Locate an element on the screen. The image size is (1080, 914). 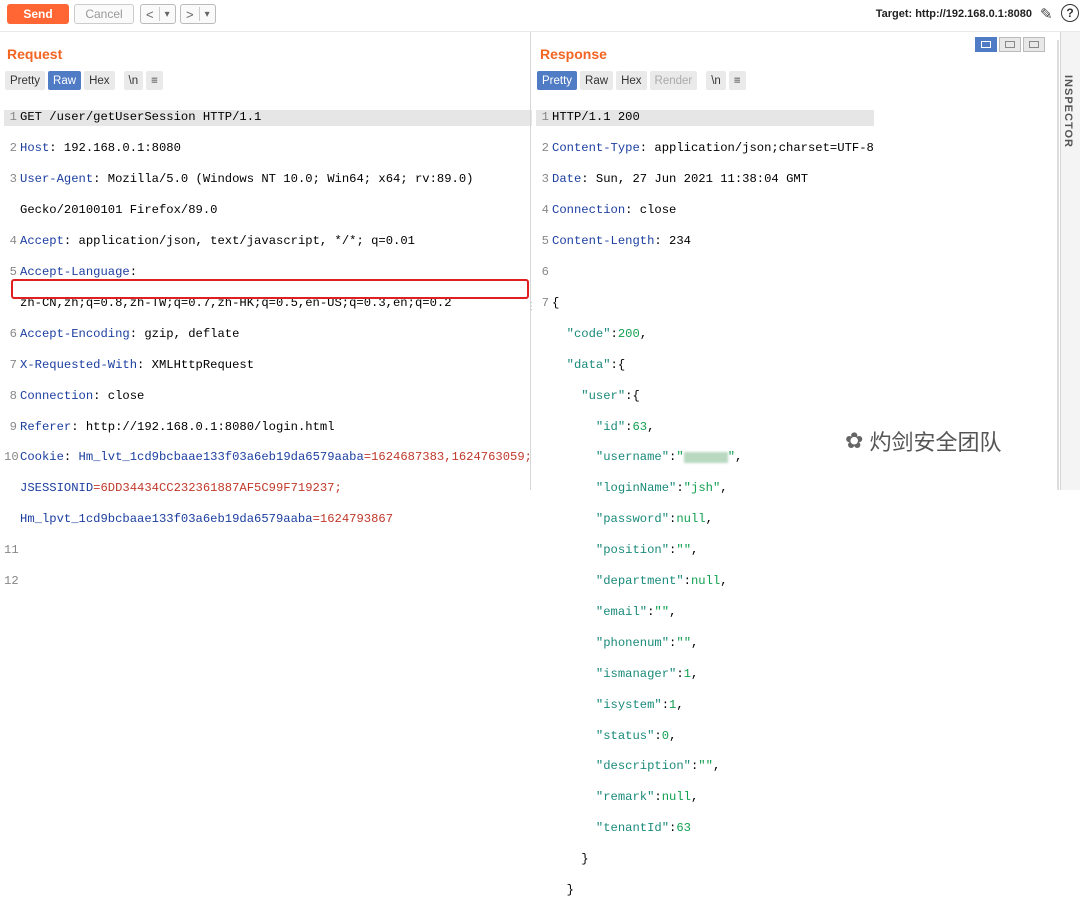
layout-stacked-button is located at coordinates (1010, 44).